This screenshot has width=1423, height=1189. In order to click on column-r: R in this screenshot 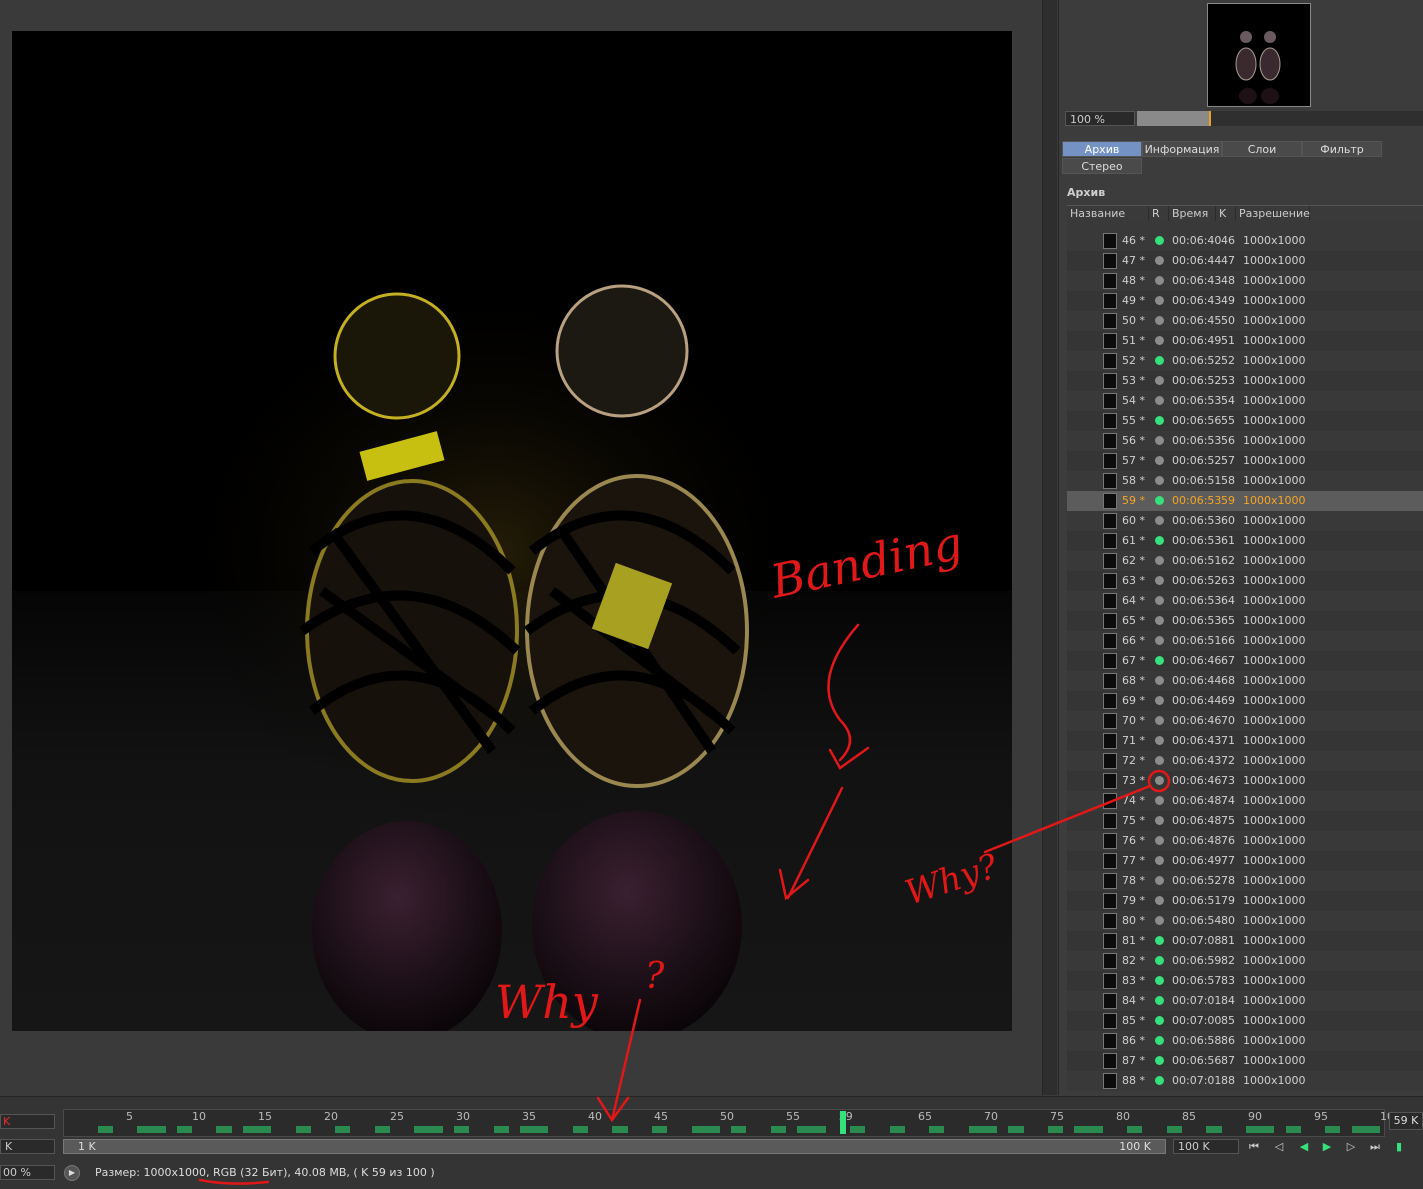, I will do `click(1159, 213)`.